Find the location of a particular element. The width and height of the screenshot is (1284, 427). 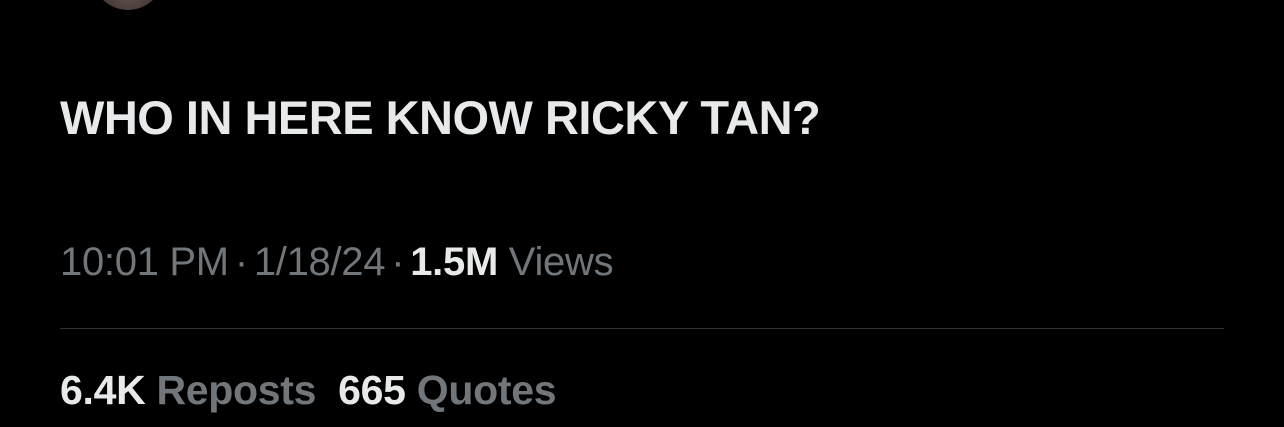

quotes-stat: 665 Quotes is located at coordinates (447, 390).